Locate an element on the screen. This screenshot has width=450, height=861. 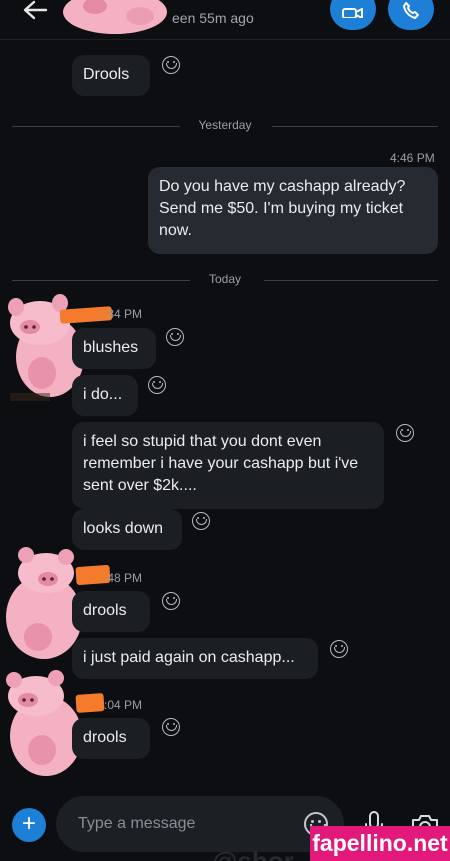
message-input-placeholder: Type a message is located at coordinates (137, 823).